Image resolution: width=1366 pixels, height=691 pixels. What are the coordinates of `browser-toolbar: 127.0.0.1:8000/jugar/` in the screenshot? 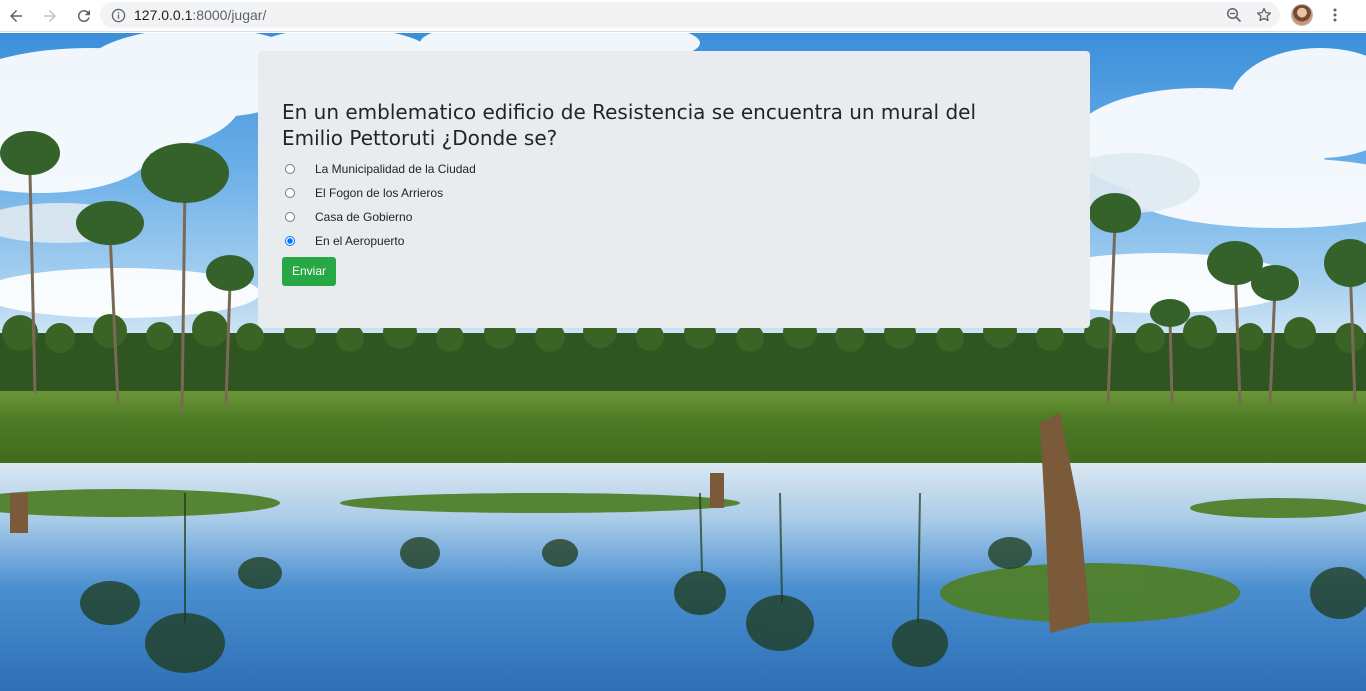 It's located at (683, 16).